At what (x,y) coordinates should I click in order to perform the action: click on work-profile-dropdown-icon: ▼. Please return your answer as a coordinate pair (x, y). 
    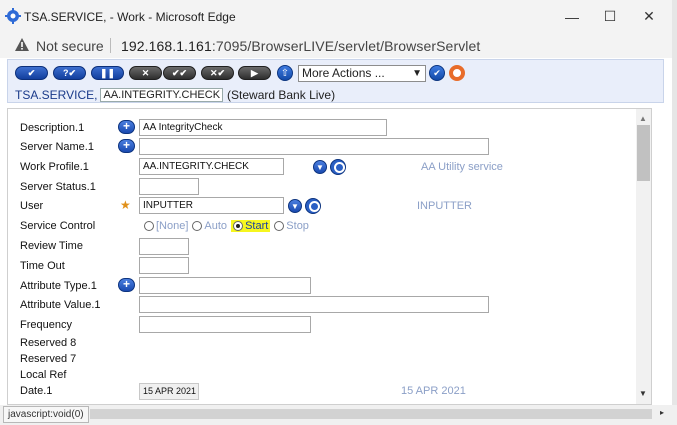
    Looking at the image, I should click on (320, 167).